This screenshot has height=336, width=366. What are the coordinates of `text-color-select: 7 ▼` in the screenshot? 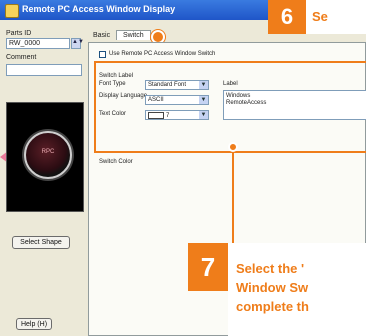 It's located at (177, 115).